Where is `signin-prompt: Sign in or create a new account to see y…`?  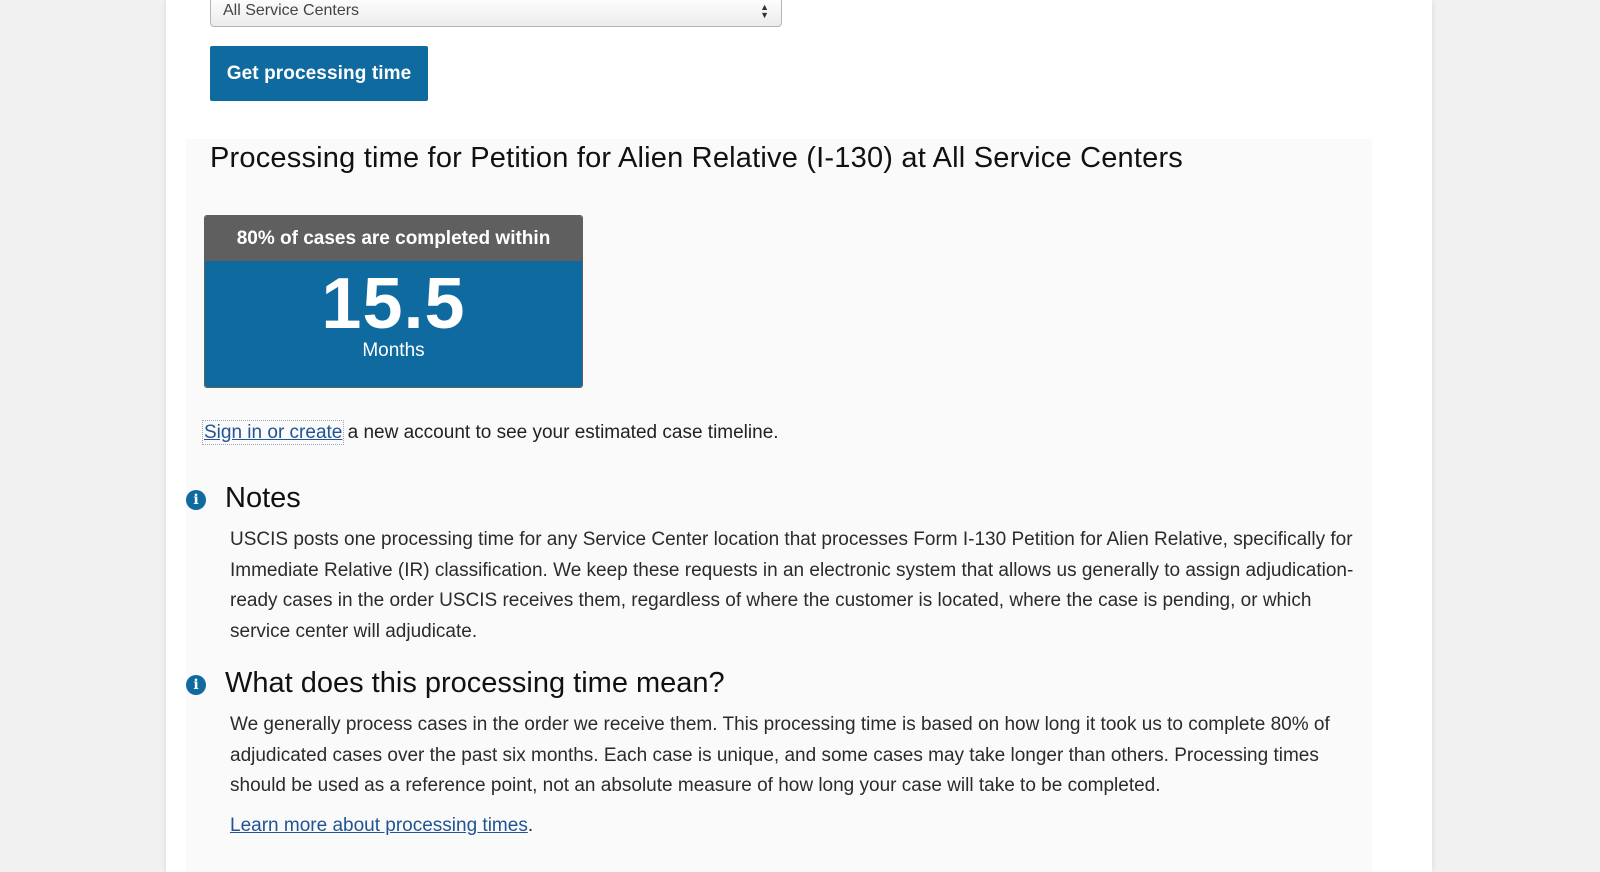 signin-prompt: Sign in or create a new account to see y… is located at coordinates (490, 432).